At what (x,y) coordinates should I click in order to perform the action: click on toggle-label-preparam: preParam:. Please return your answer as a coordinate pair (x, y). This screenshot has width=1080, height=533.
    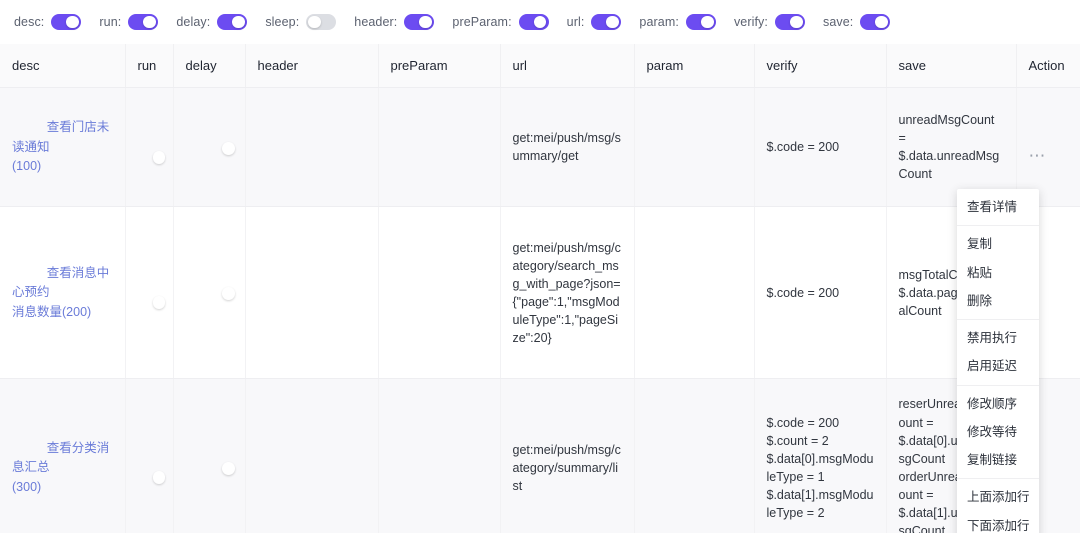
    Looking at the image, I should click on (482, 22).